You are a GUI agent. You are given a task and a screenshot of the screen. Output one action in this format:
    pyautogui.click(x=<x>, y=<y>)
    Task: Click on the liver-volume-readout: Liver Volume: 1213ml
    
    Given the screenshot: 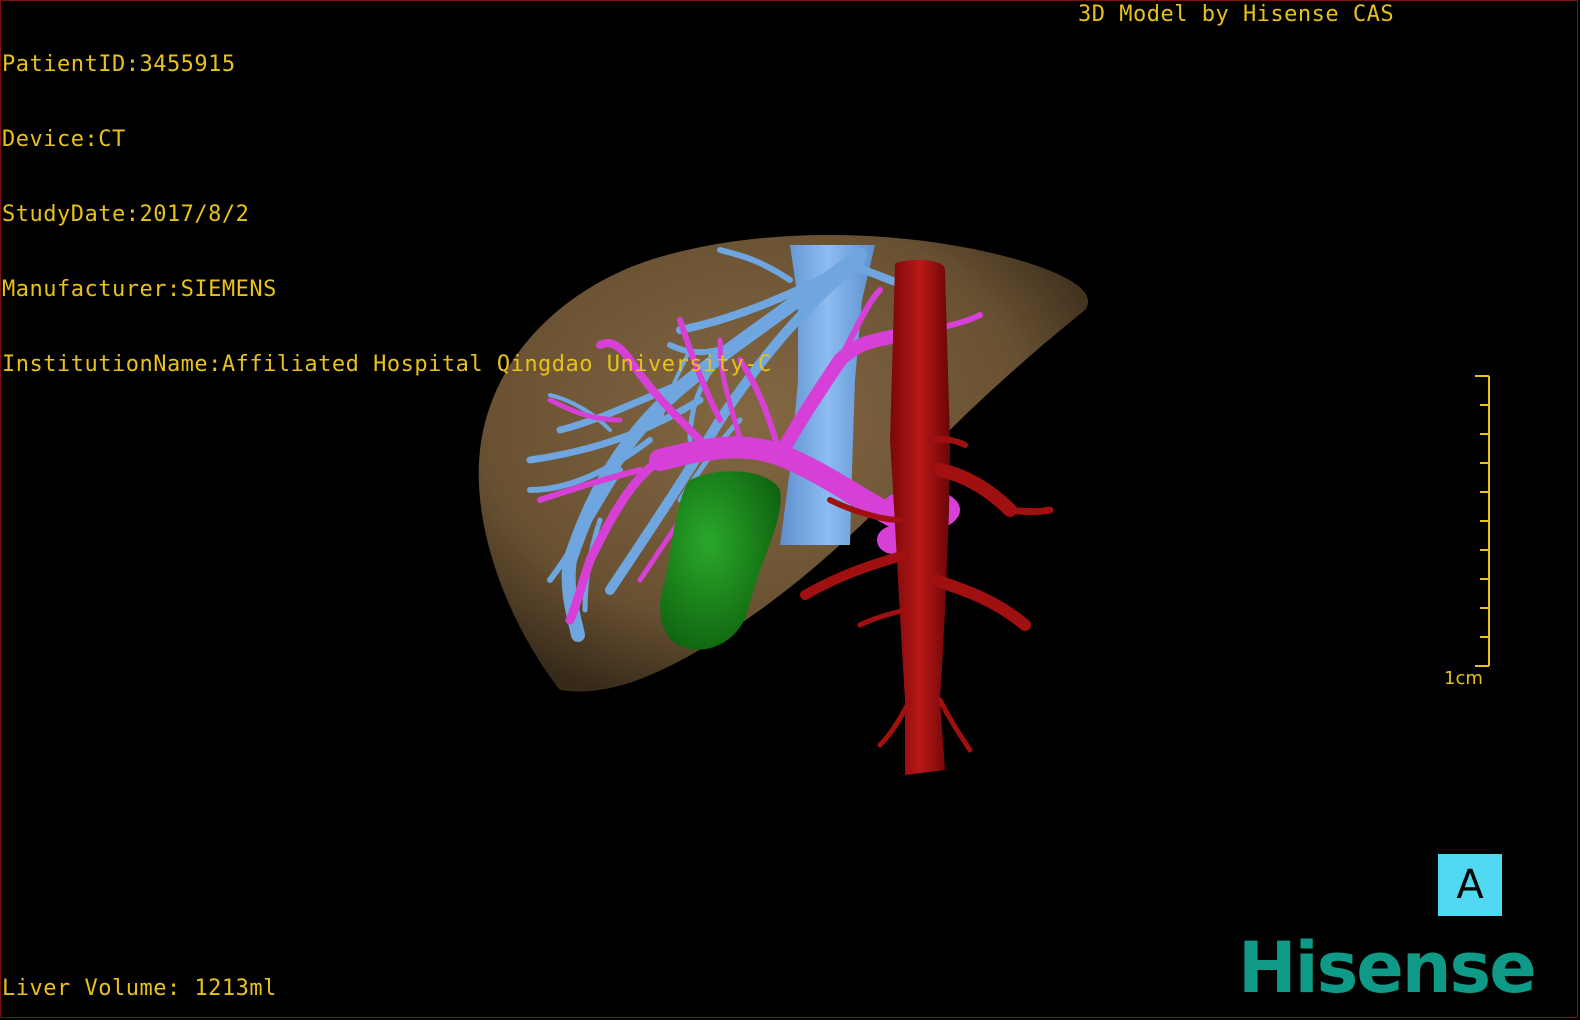 What is the action you would take?
    pyautogui.click(x=139, y=988)
    